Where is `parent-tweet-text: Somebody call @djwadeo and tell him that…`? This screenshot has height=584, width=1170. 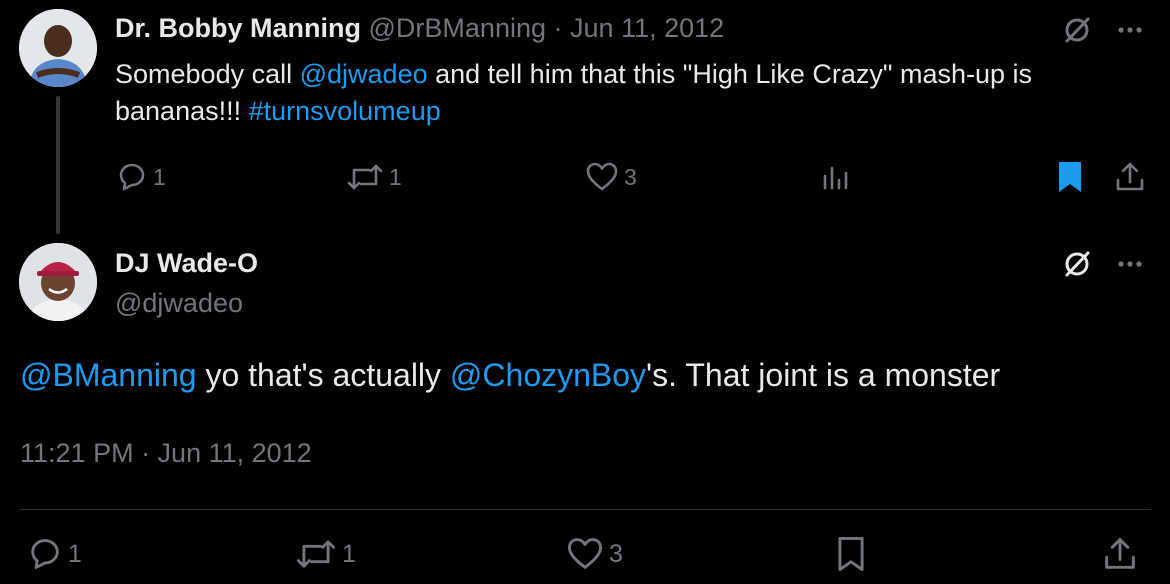
parent-tweet-text: Somebody call @djwadeo and tell him that… is located at coordinates (630, 93).